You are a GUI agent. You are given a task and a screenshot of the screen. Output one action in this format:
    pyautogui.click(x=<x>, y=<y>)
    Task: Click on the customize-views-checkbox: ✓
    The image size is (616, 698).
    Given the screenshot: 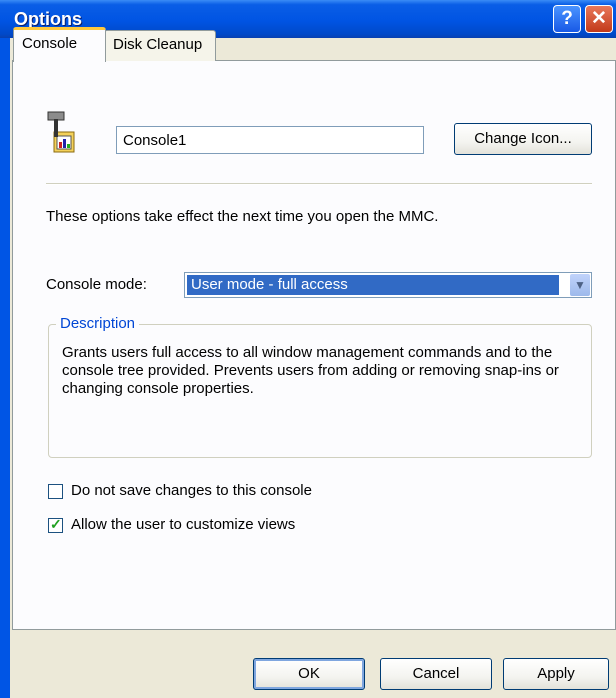 What is the action you would take?
    pyautogui.click(x=55, y=524)
    